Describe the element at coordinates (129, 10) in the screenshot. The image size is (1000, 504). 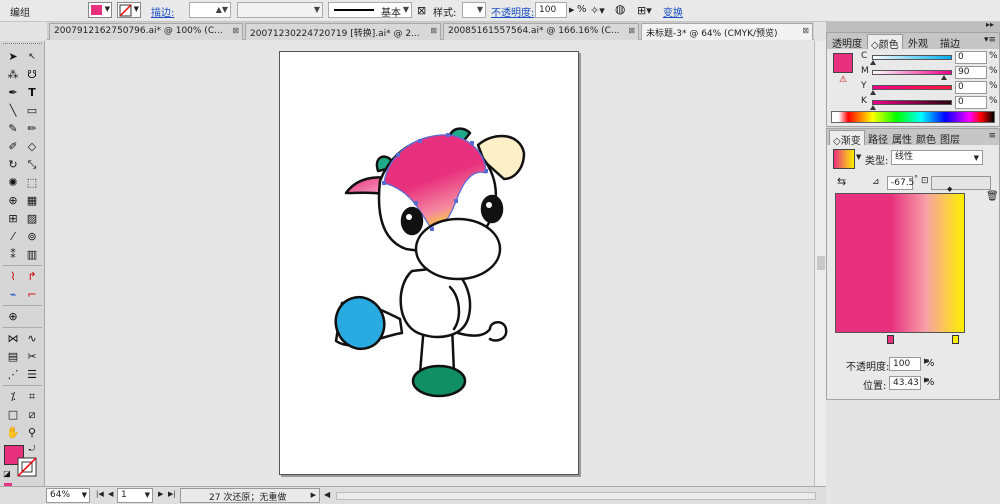
I see `stroke-color-button: ▼` at that location.